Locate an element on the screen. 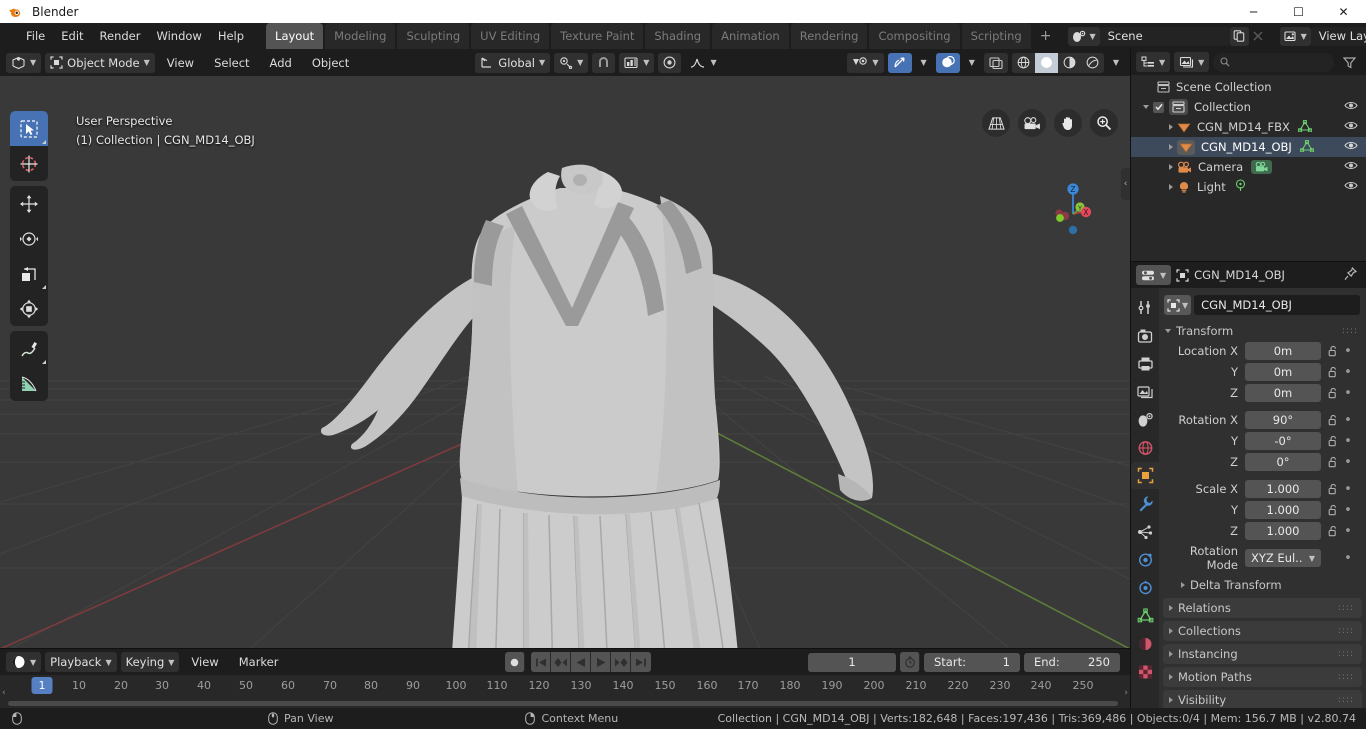 The image size is (1366, 729). timeline-scroll-right-icon: › is located at coordinates (1126, 693).